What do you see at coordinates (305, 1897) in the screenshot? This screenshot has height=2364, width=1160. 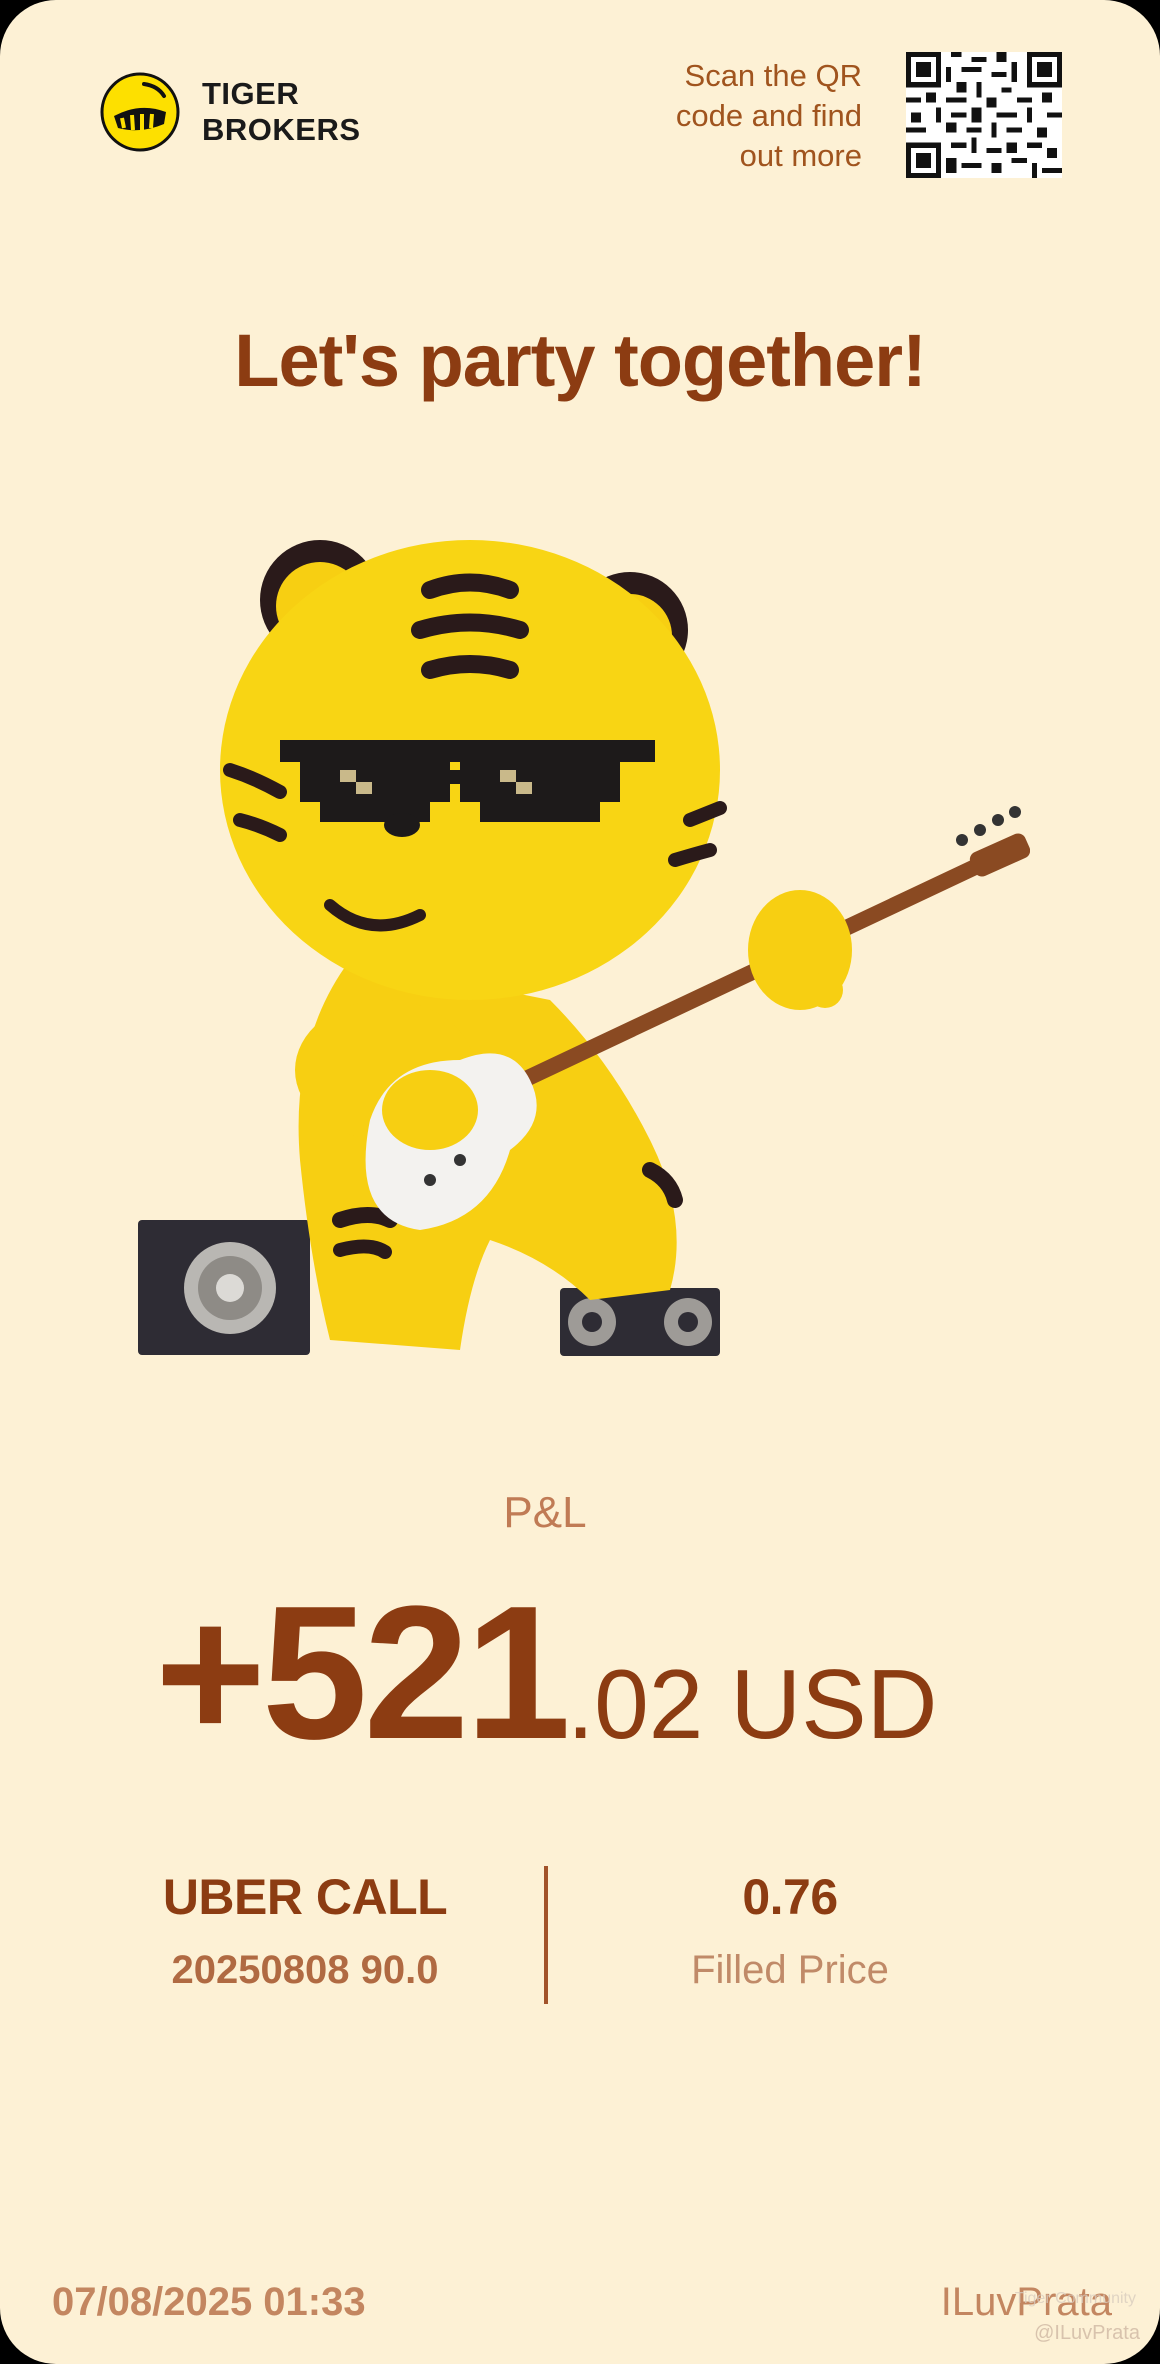 I see `instrument-name: UBER CALL` at bounding box center [305, 1897].